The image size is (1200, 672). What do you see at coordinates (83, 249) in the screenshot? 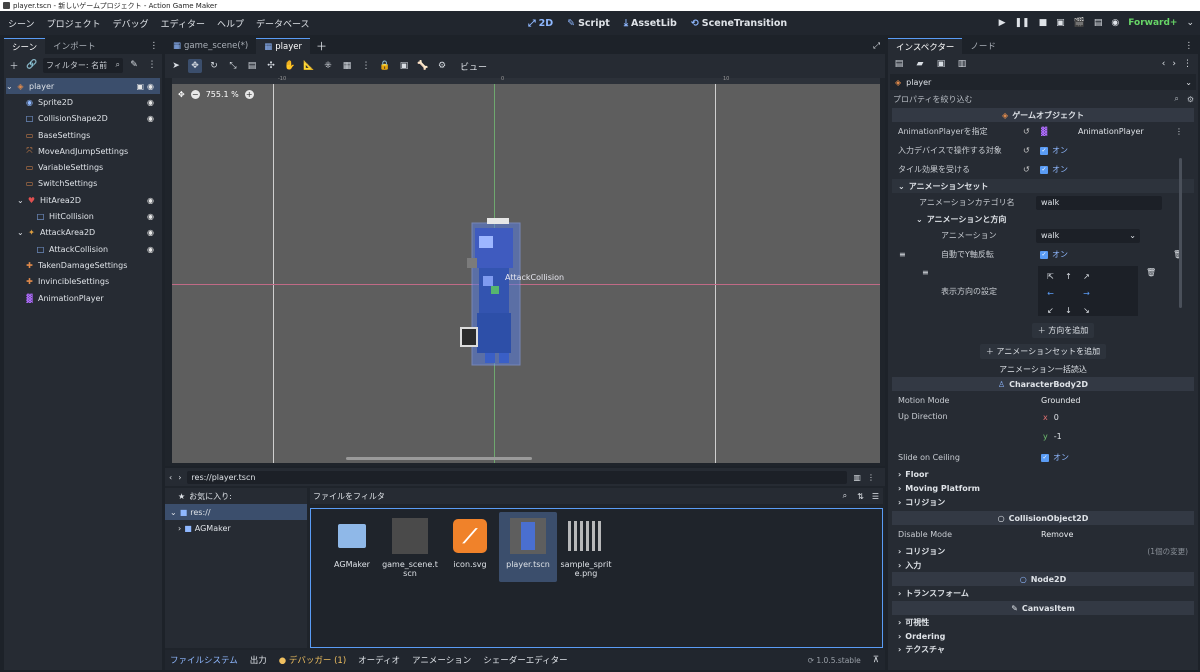
I see `scene-node-attackcollision: □ AttackCollision ◉` at bounding box center [83, 249].